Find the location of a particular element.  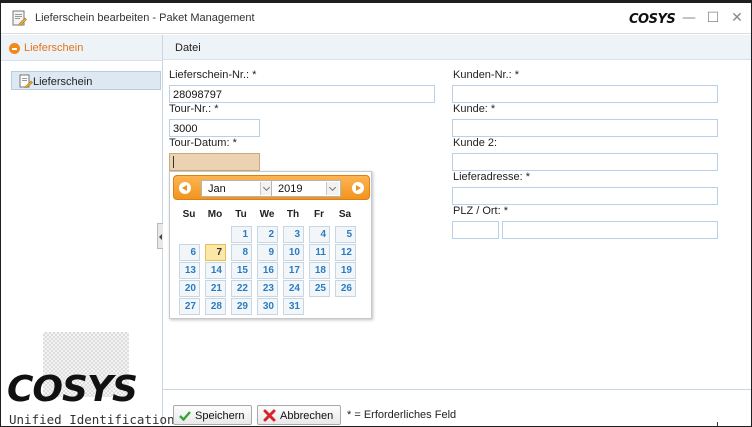

year-select-value: 2019 is located at coordinates (290, 189).